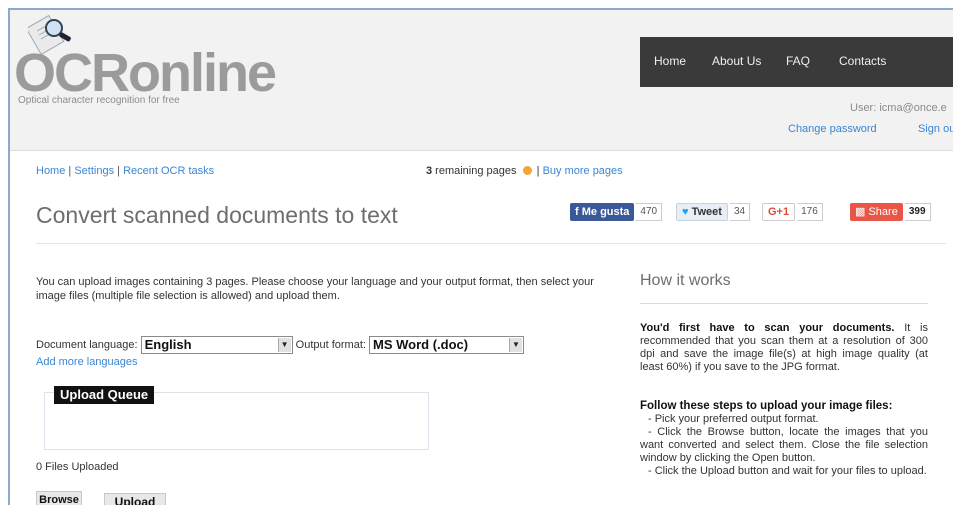  What do you see at coordinates (77, 467) in the screenshot?
I see `files-uploaded-status: 0 Files Uploaded` at bounding box center [77, 467].